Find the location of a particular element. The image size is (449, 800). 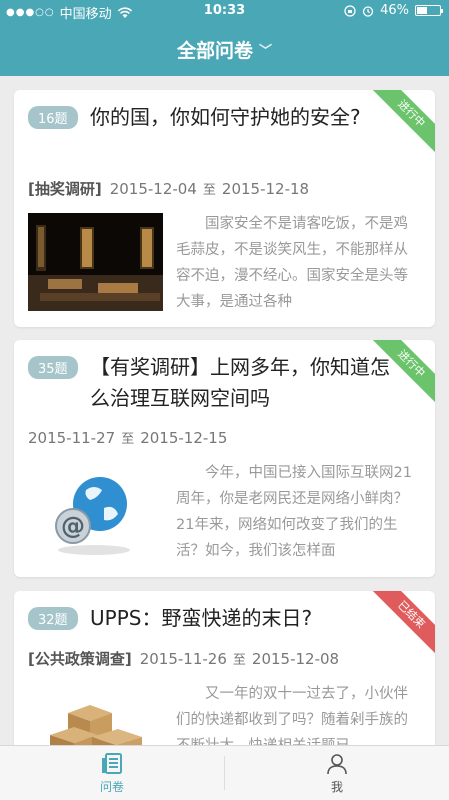

tab-label: 问卷 is located at coordinates (111, 786).